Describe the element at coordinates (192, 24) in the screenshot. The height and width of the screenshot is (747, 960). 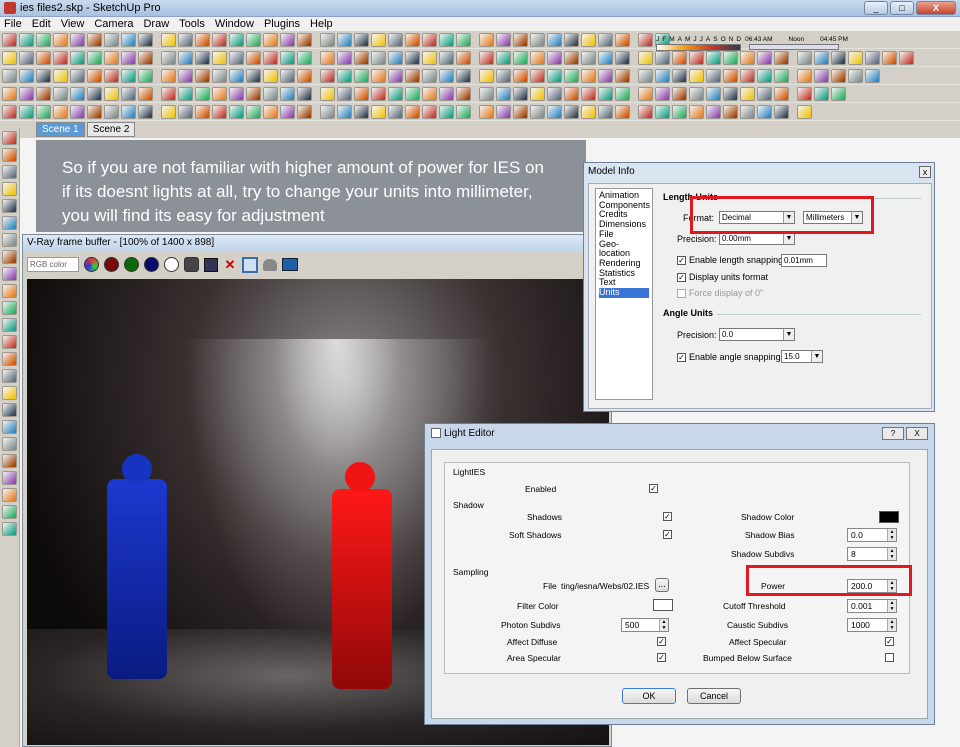
I see `menu-tools: Tools` at that location.